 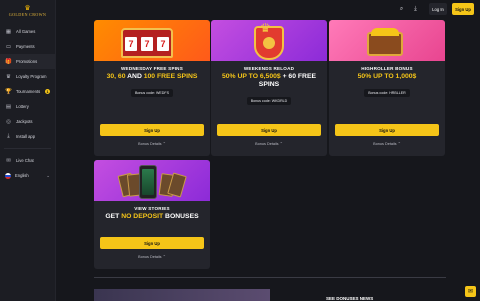 I want to click on sidebar-item-lottery: ▤ Lottery, so click(x=27, y=106).